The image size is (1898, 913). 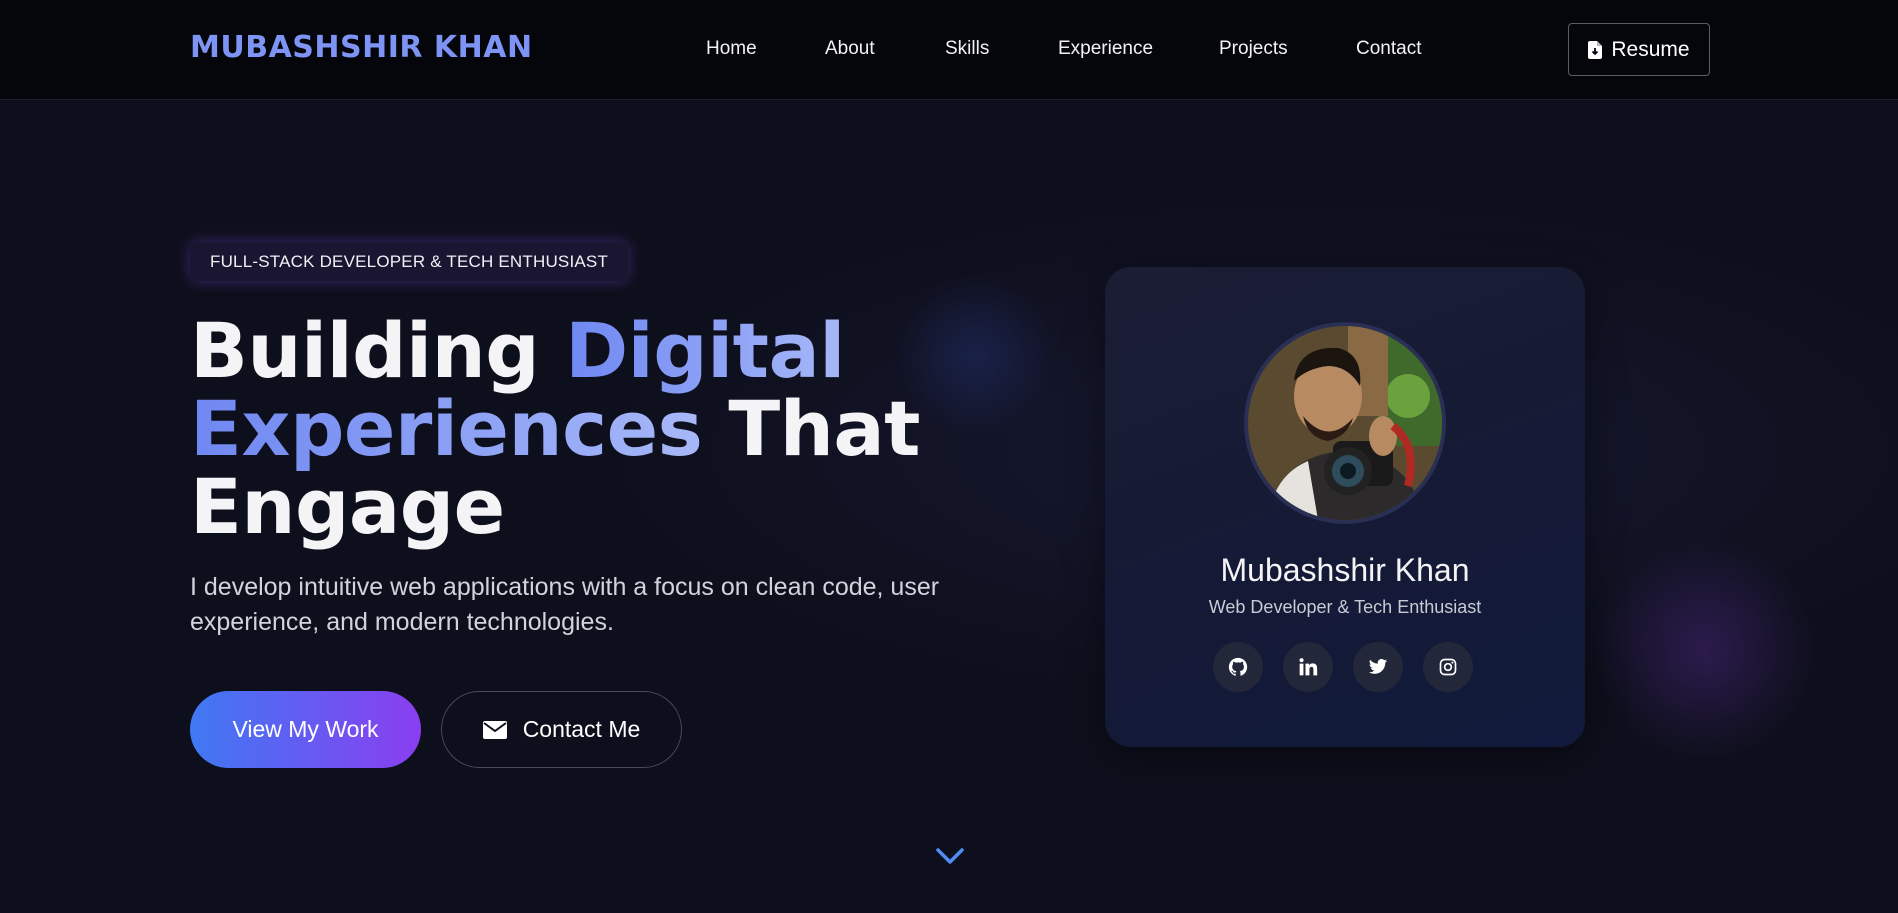 What do you see at coordinates (967, 49) in the screenshot?
I see `nav-link-skills: Skills` at bounding box center [967, 49].